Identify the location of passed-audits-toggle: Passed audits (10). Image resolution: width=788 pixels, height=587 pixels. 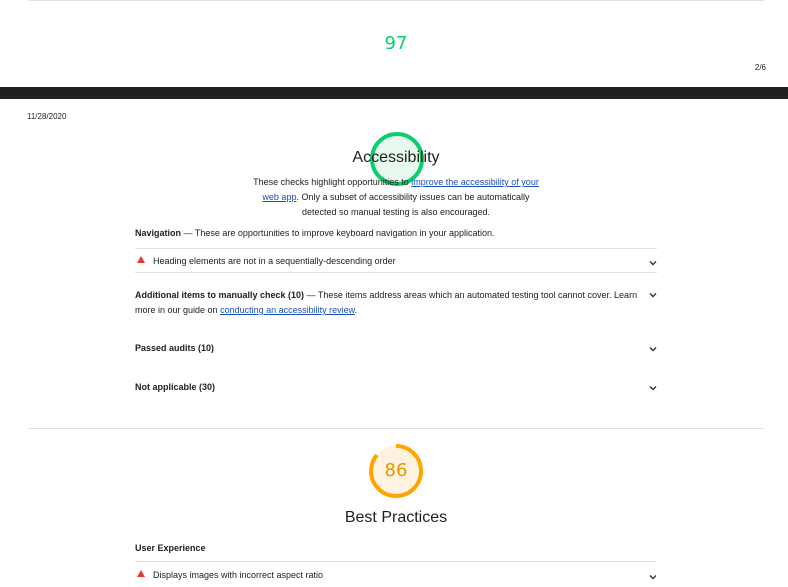
(174, 348).